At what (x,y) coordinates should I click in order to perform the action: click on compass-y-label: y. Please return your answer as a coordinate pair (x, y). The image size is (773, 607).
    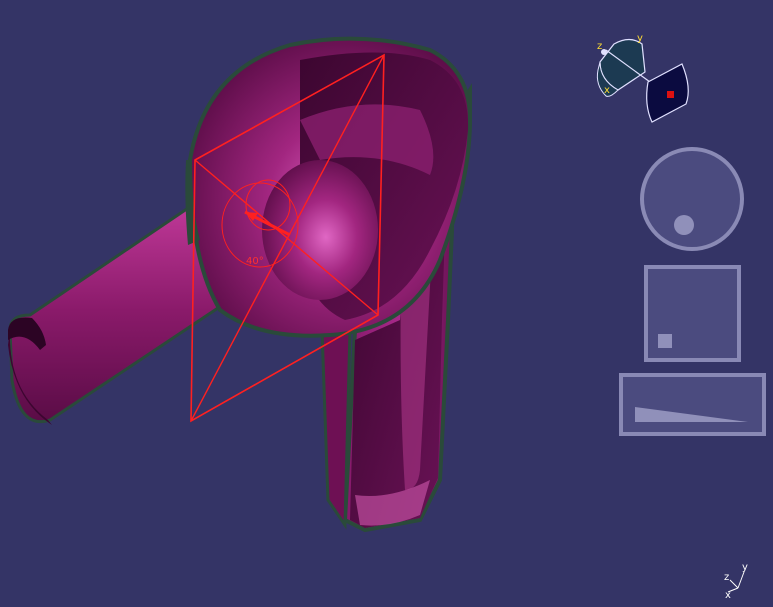
    Looking at the image, I should click on (640, 38).